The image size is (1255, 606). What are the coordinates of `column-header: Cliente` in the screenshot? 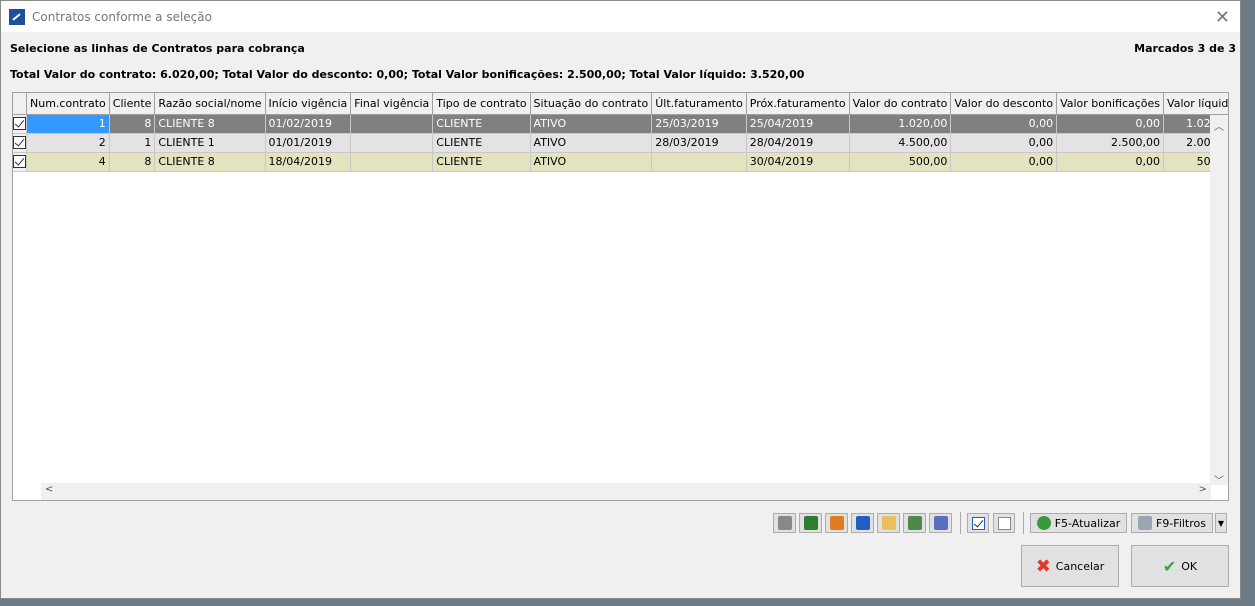 It's located at (132, 104).